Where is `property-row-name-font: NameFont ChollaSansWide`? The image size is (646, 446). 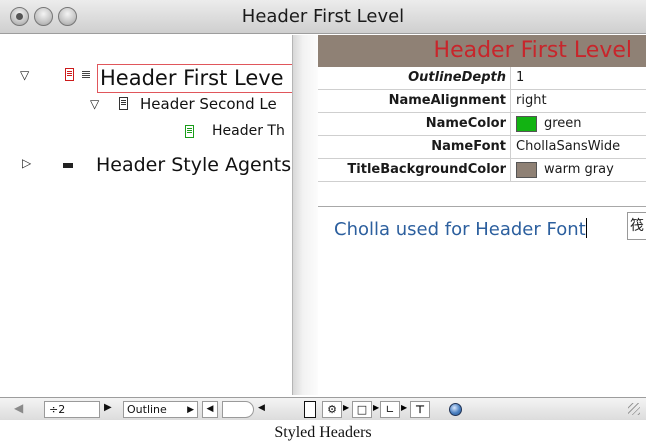 property-row-name-font: NameFont ChollaSansWide is located at coordinates (482, 147).